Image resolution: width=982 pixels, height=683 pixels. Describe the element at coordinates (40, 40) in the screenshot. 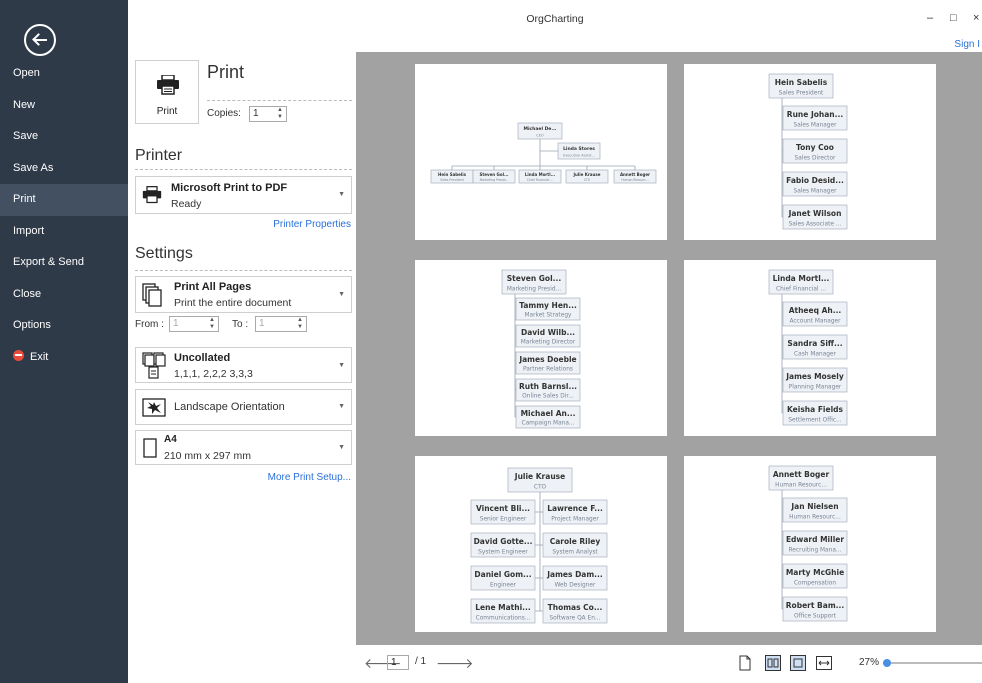

I see `back-arrow-icon` at that location.